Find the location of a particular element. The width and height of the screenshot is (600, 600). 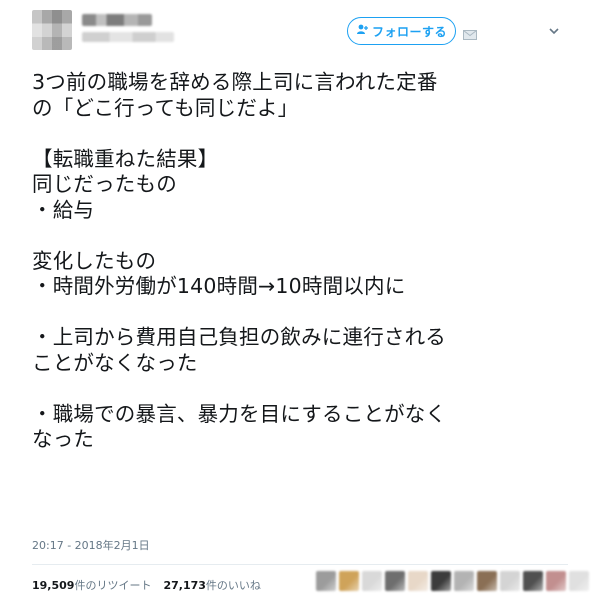

tweet-line: の「どこ行っても同じだよ」 is located at coordinates (165, 107).